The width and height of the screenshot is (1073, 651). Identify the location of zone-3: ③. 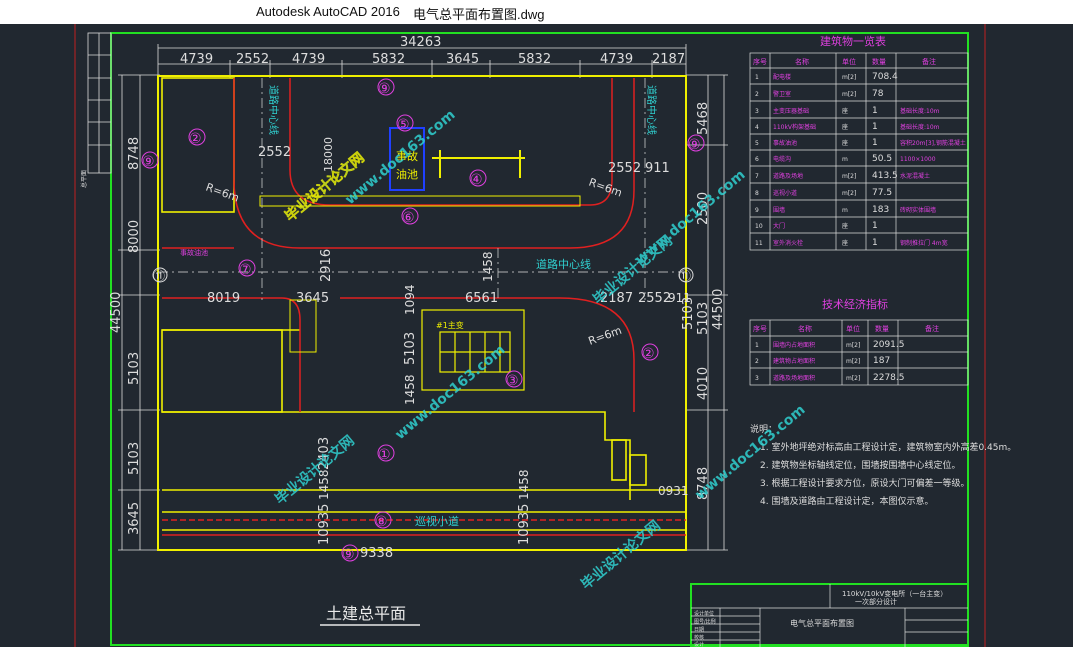
(512, 381).